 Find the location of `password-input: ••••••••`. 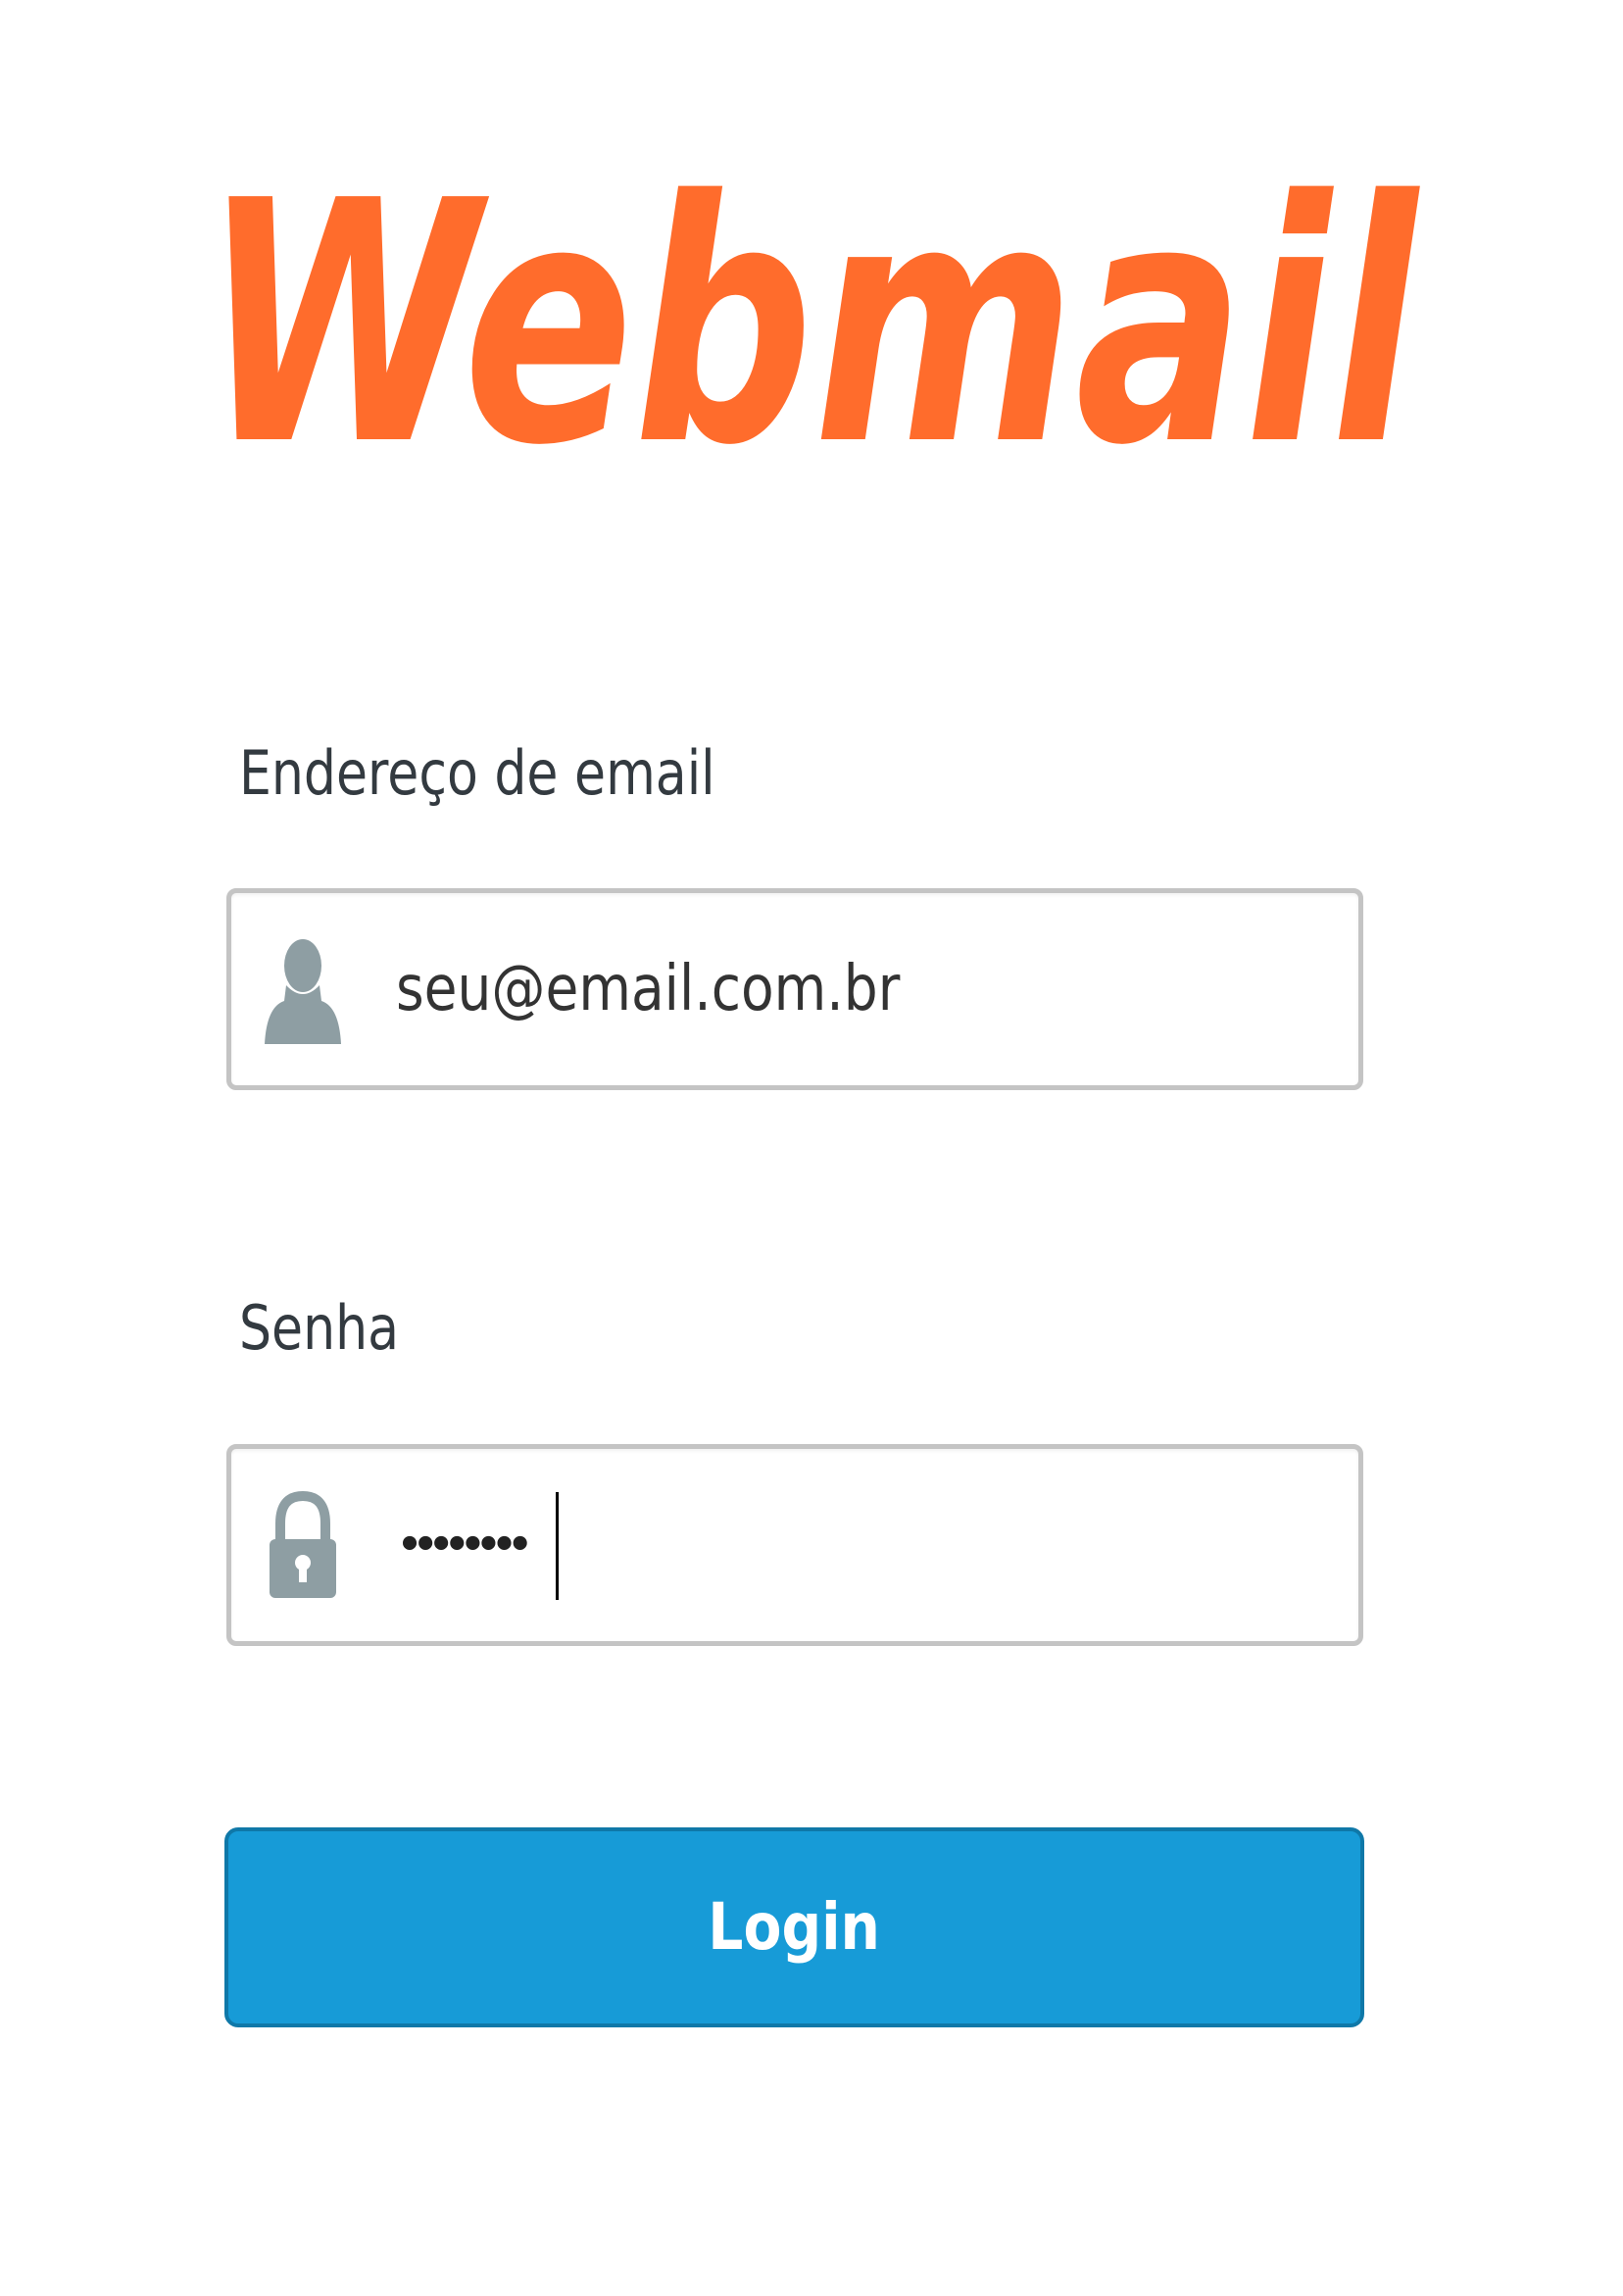

password-input: •••••••• is located at coordinates (465, 1545).